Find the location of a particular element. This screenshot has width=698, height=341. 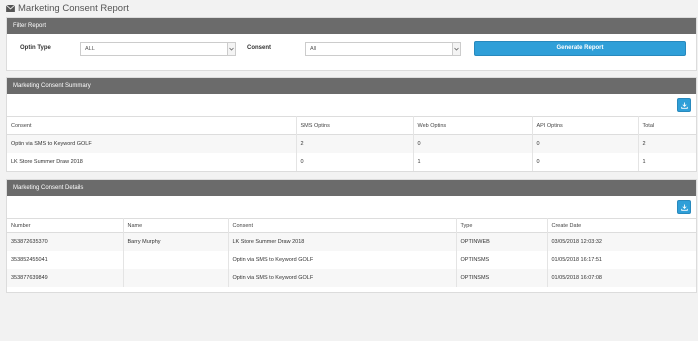

filter-panel-heading: Filter Report is located at coordinates (351, 26).